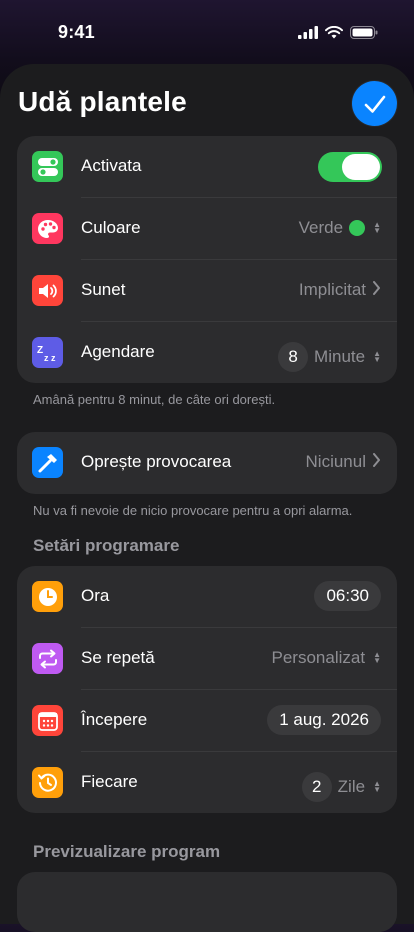 The image size is (414, 932). I want to click on snooze-value: 8 Minute ▲ ▼, so click(329, 357).